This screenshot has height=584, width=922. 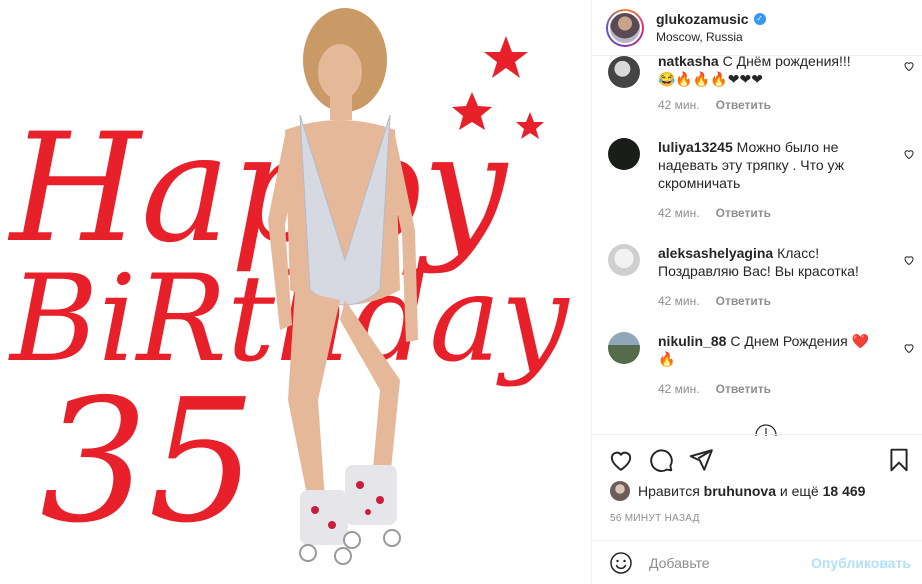 I want to click on comment-username: aleksashelyagina, so click(x=715, y=253).